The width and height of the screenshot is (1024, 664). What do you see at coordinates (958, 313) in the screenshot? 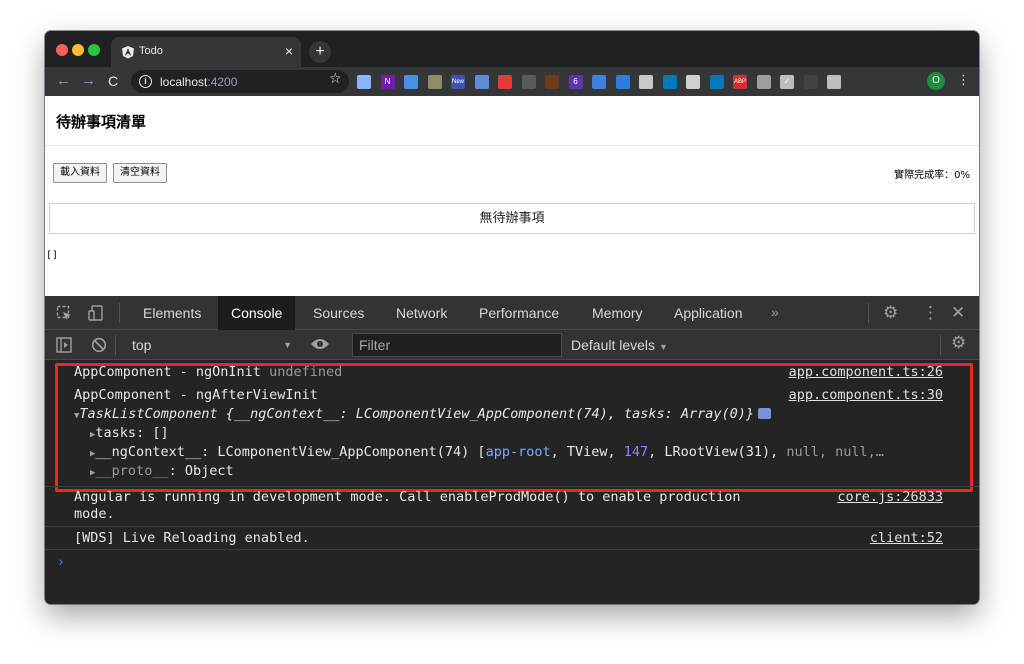
I see `close-devtools-icon: ✕` at bounding box center [958, 313].